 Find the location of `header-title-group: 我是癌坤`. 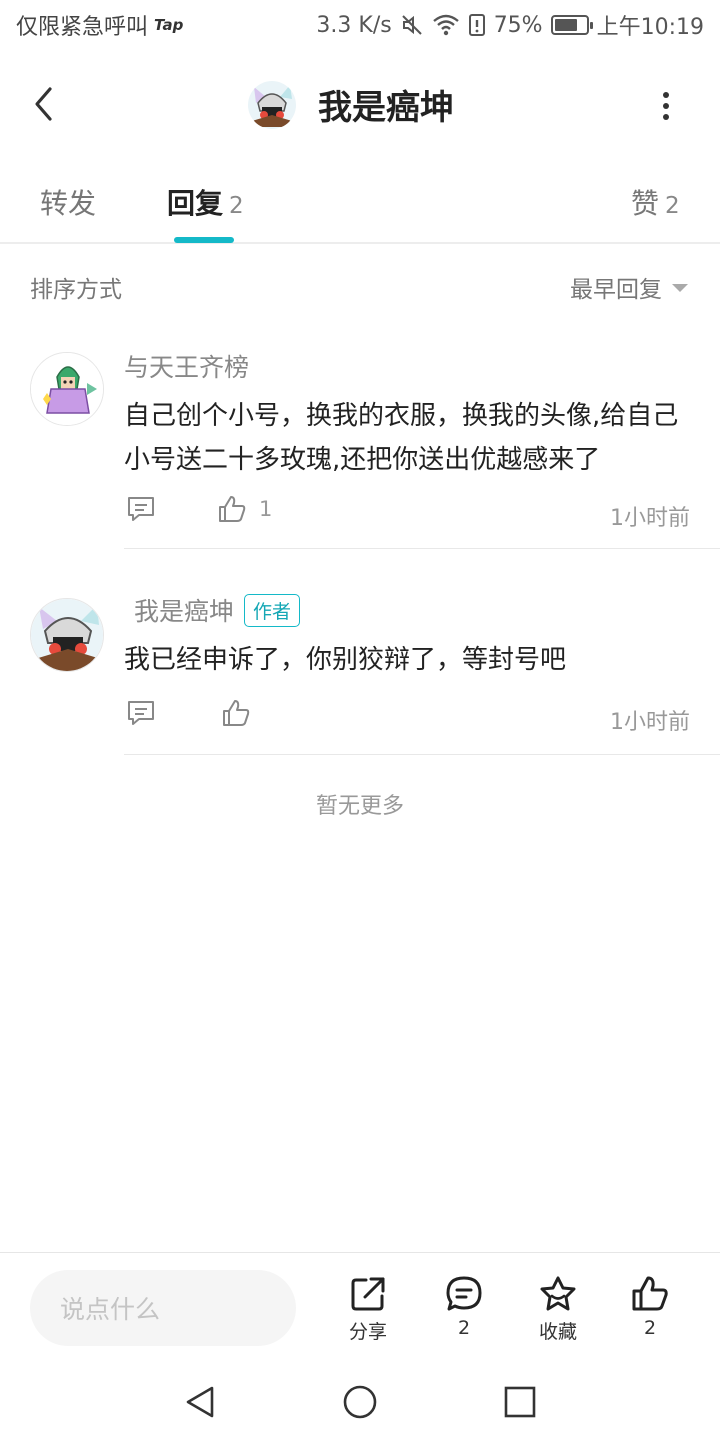

header-title-group: 我是癌坤 is located at coordinates (351, 104).